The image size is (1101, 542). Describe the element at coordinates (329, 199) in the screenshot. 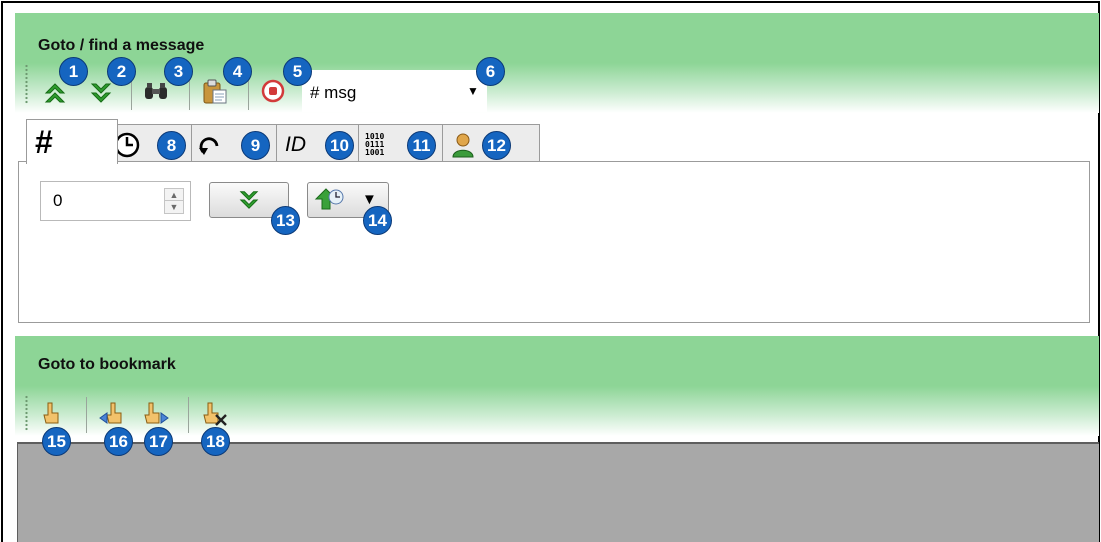

I see `clock-go-icon` at that location.